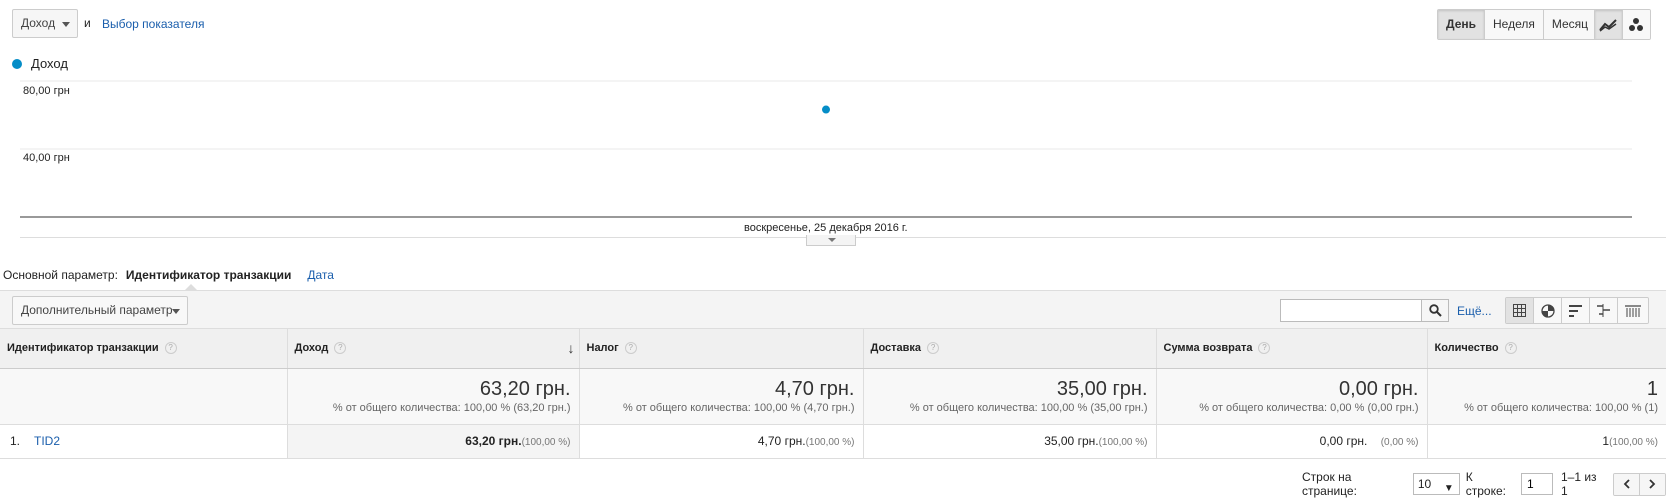 The image size is (1666, 498). I want to click on line-chart-button, so click(1609, 24).